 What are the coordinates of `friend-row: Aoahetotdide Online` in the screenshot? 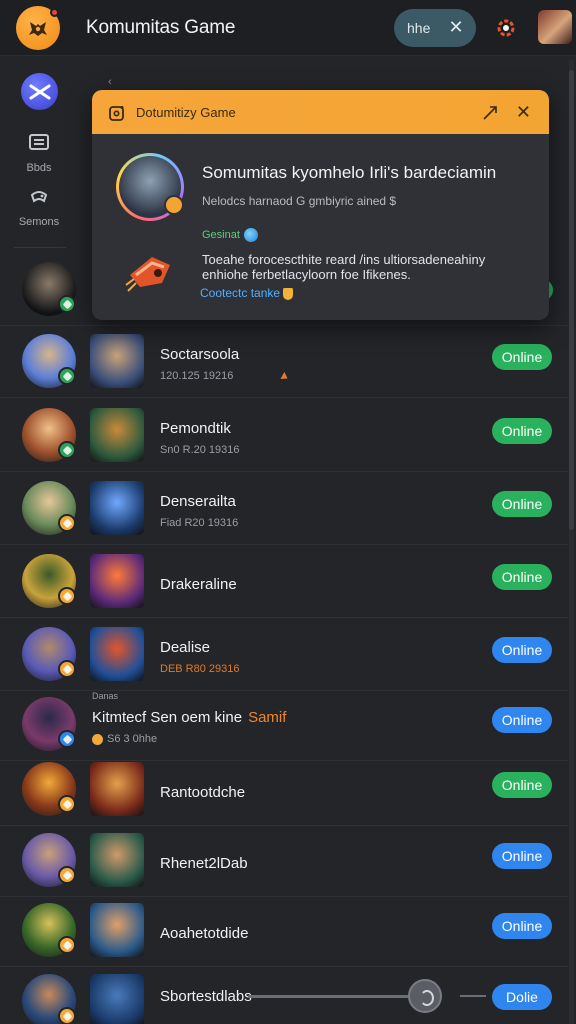 It's located at (284, 931).